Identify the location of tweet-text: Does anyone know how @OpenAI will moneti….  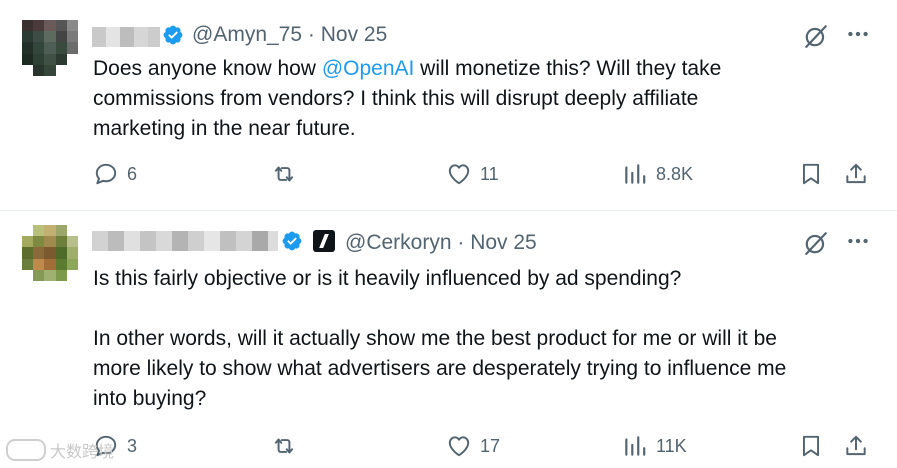
(407, 99).